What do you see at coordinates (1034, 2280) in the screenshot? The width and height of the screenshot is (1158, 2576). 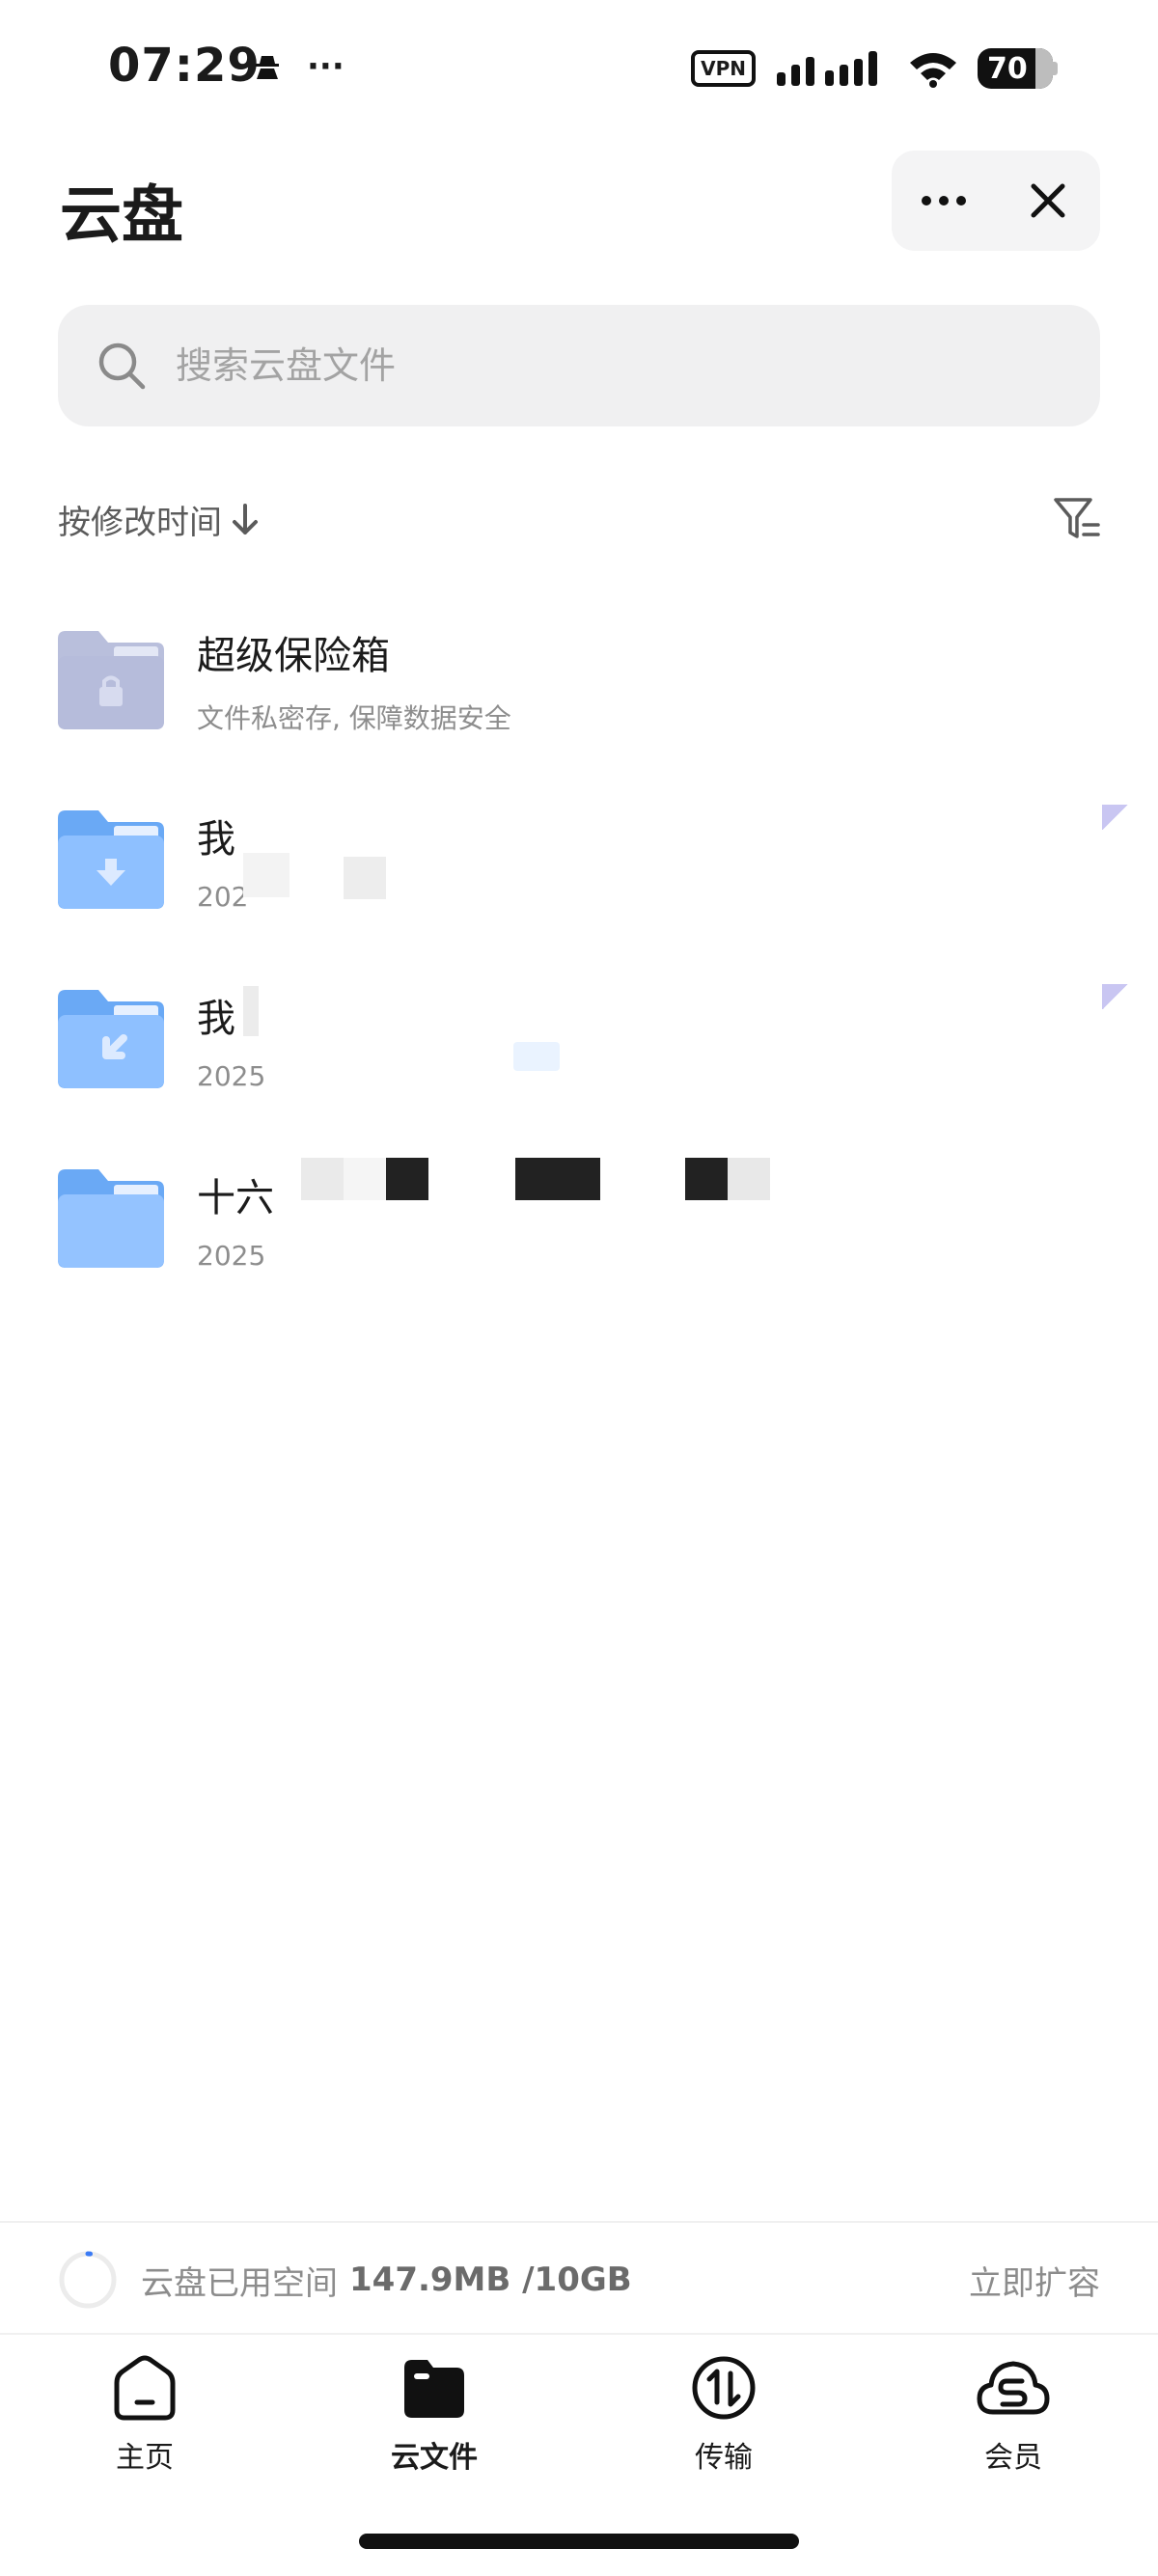 I see `expand-storage-link: 立即扩容` at bounding box center [1034, 2280].